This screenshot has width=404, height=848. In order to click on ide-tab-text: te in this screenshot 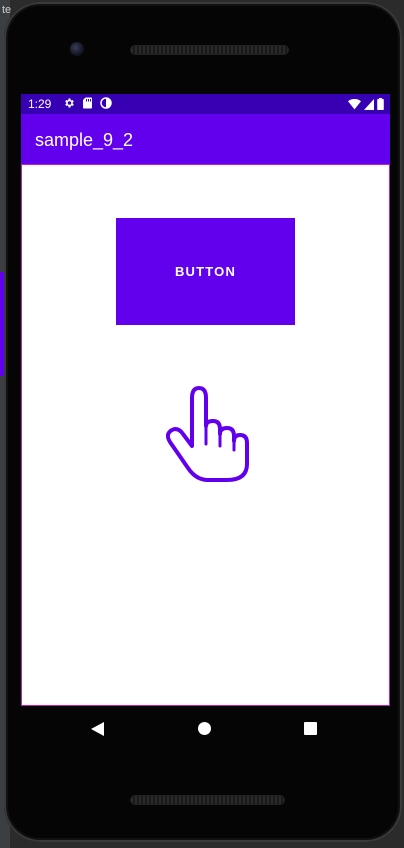, I will do `click(7, 10)`.